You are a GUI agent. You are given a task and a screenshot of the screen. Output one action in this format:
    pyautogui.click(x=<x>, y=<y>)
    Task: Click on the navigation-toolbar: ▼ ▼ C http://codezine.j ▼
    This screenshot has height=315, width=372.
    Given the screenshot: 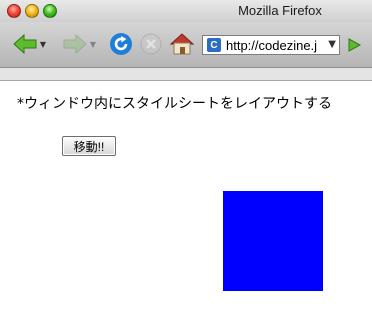 What is the action you would take?
    pyautogui.click(x=186, y=45)
    